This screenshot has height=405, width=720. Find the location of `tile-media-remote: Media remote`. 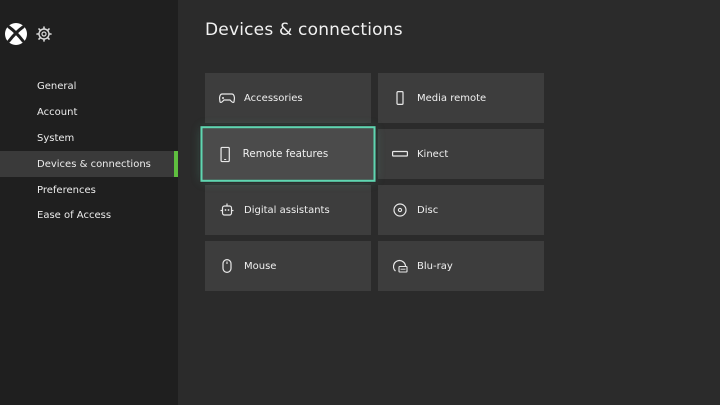

tile-media-remote: Media remote is located at coordinates (461, 98).